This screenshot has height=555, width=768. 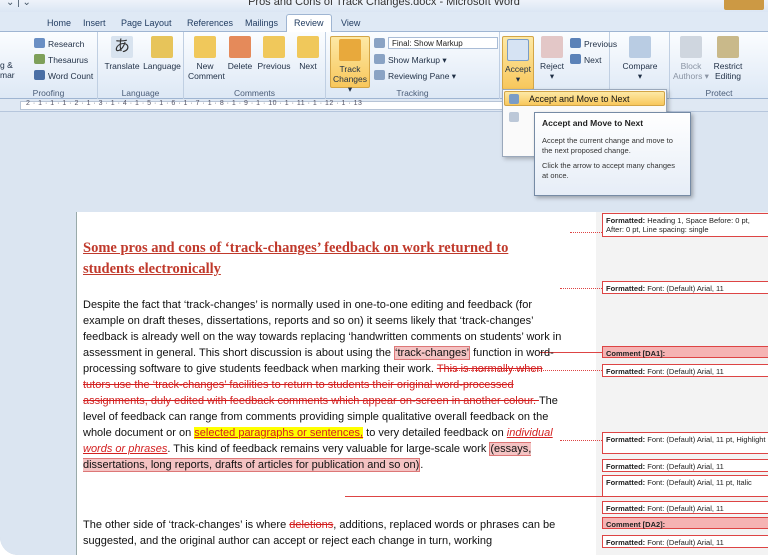 What do you see at coordinates (261, 23) in the screenshot?
I see `tab-mailings: Mailings` at bounding box center [261, 23].